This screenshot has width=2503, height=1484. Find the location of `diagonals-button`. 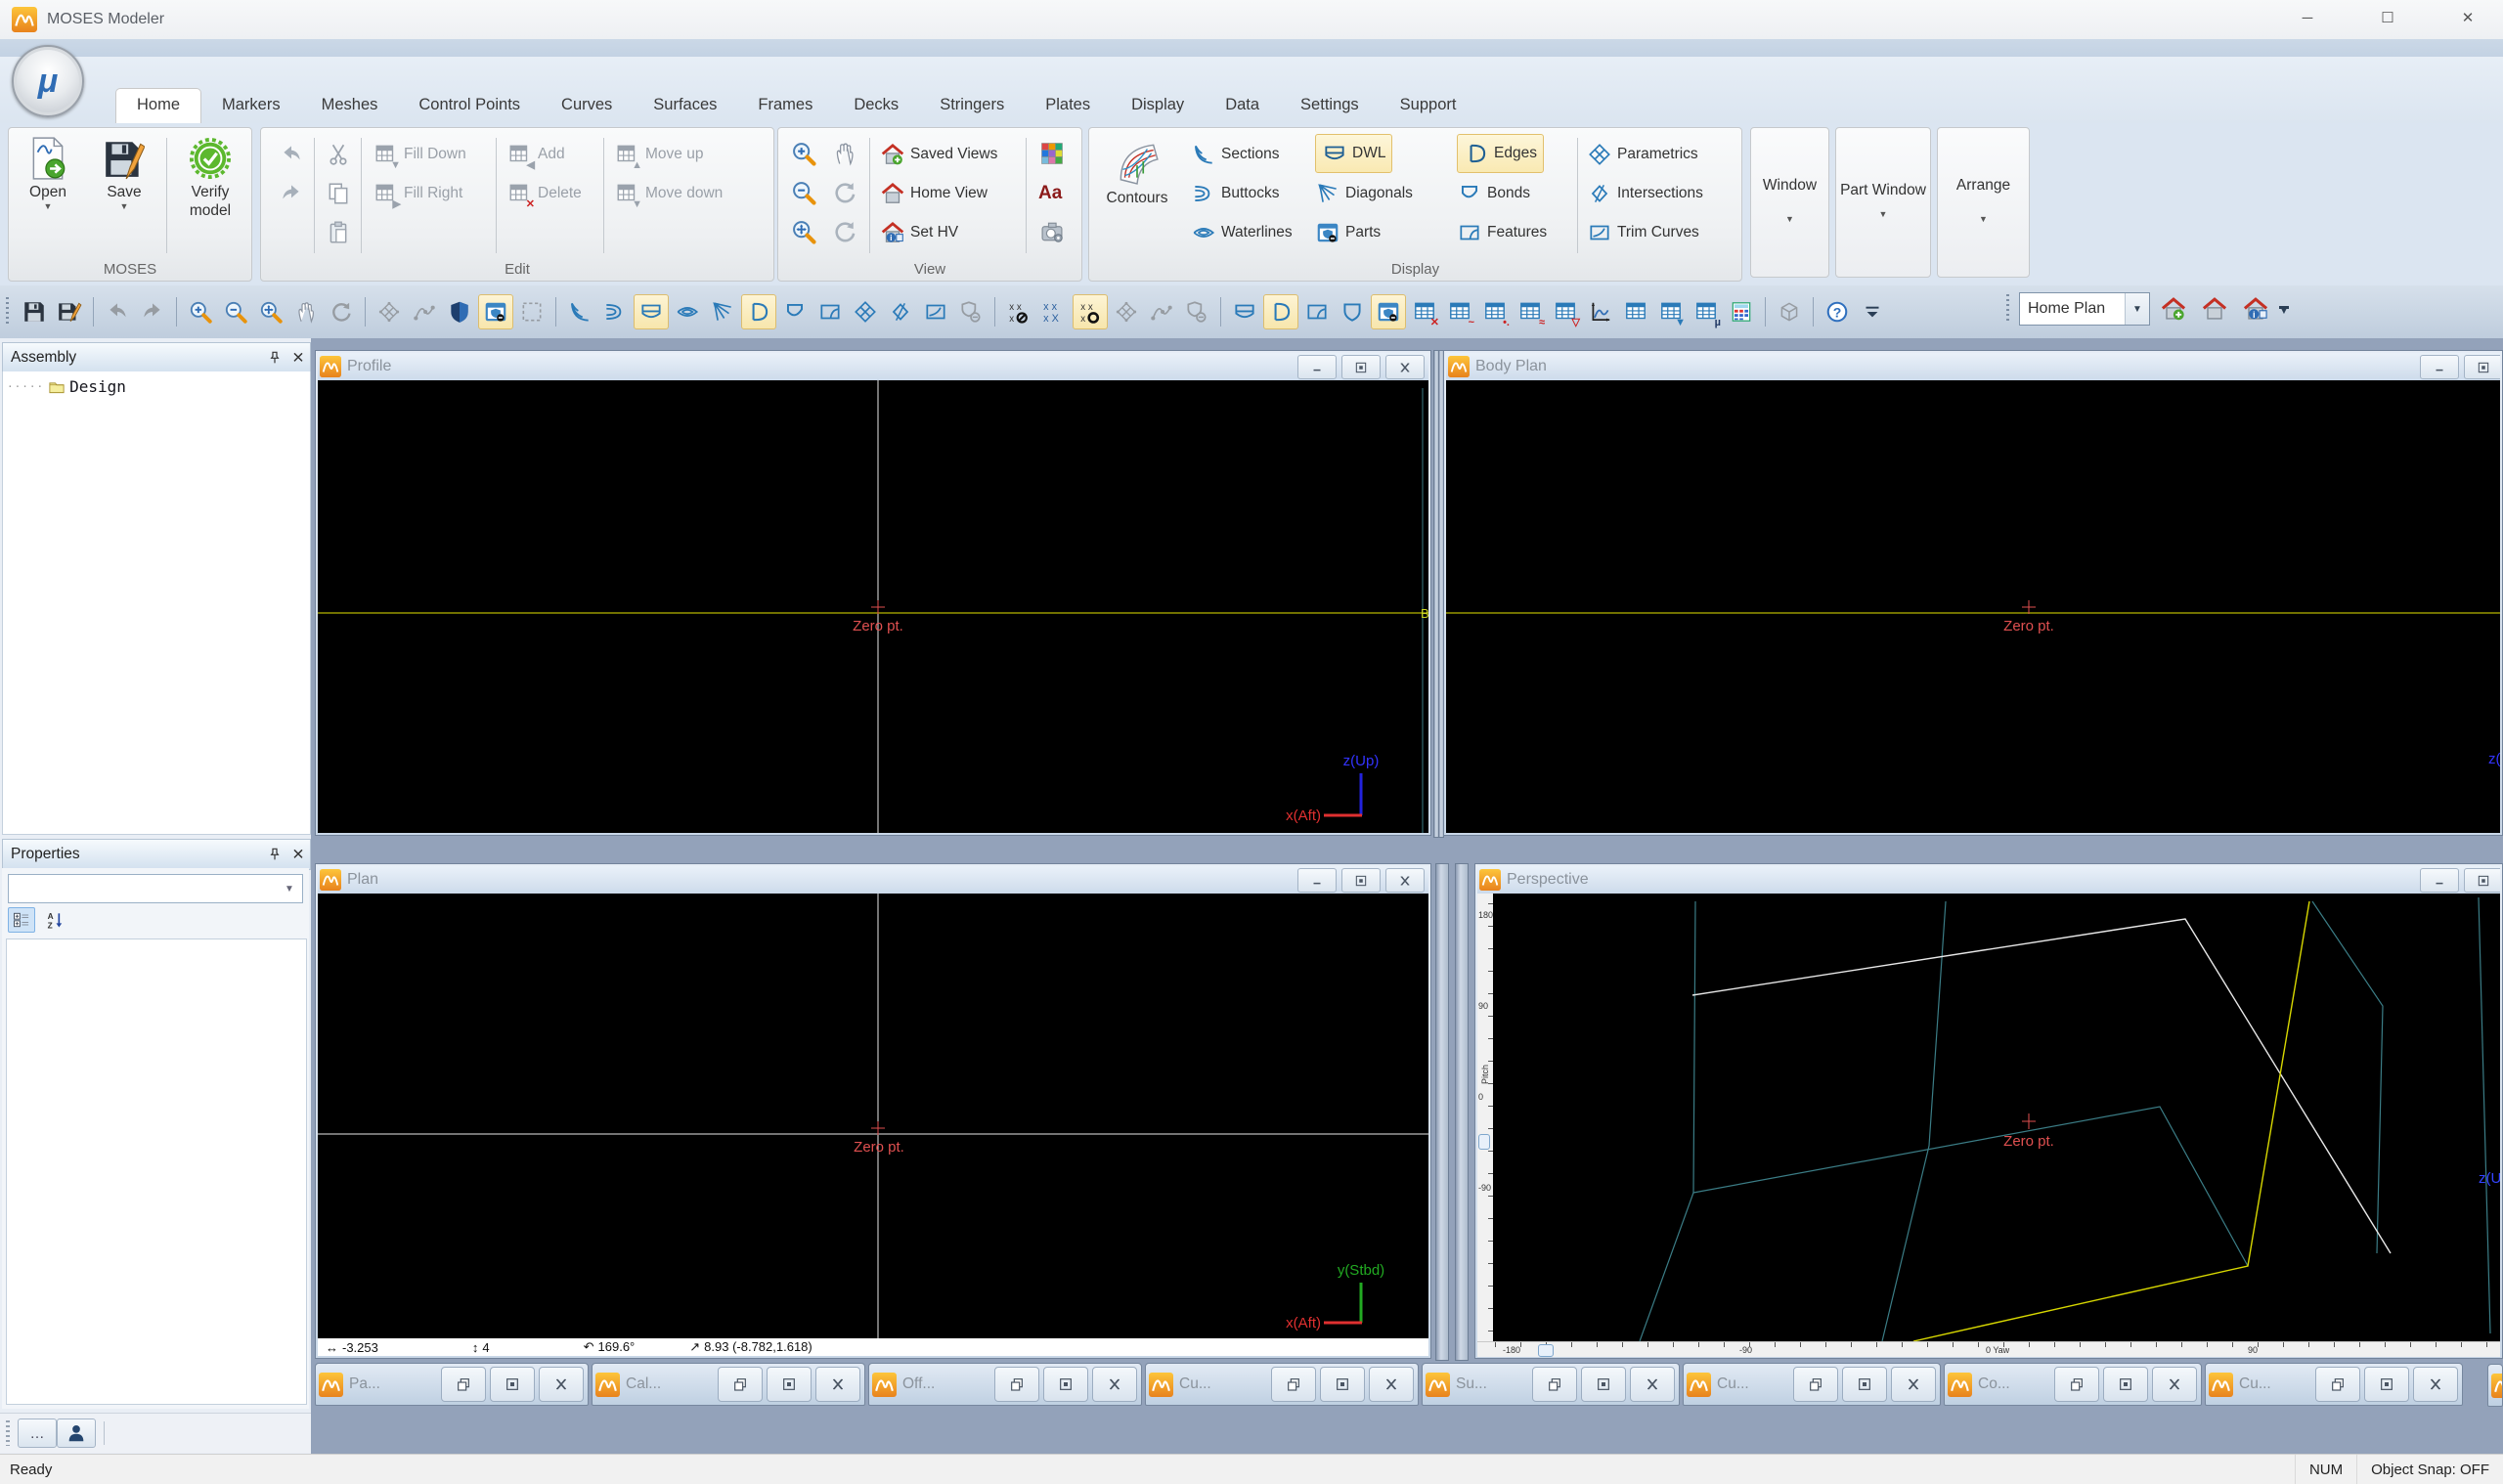

diagonals-button is located at coordinates (722, 311).